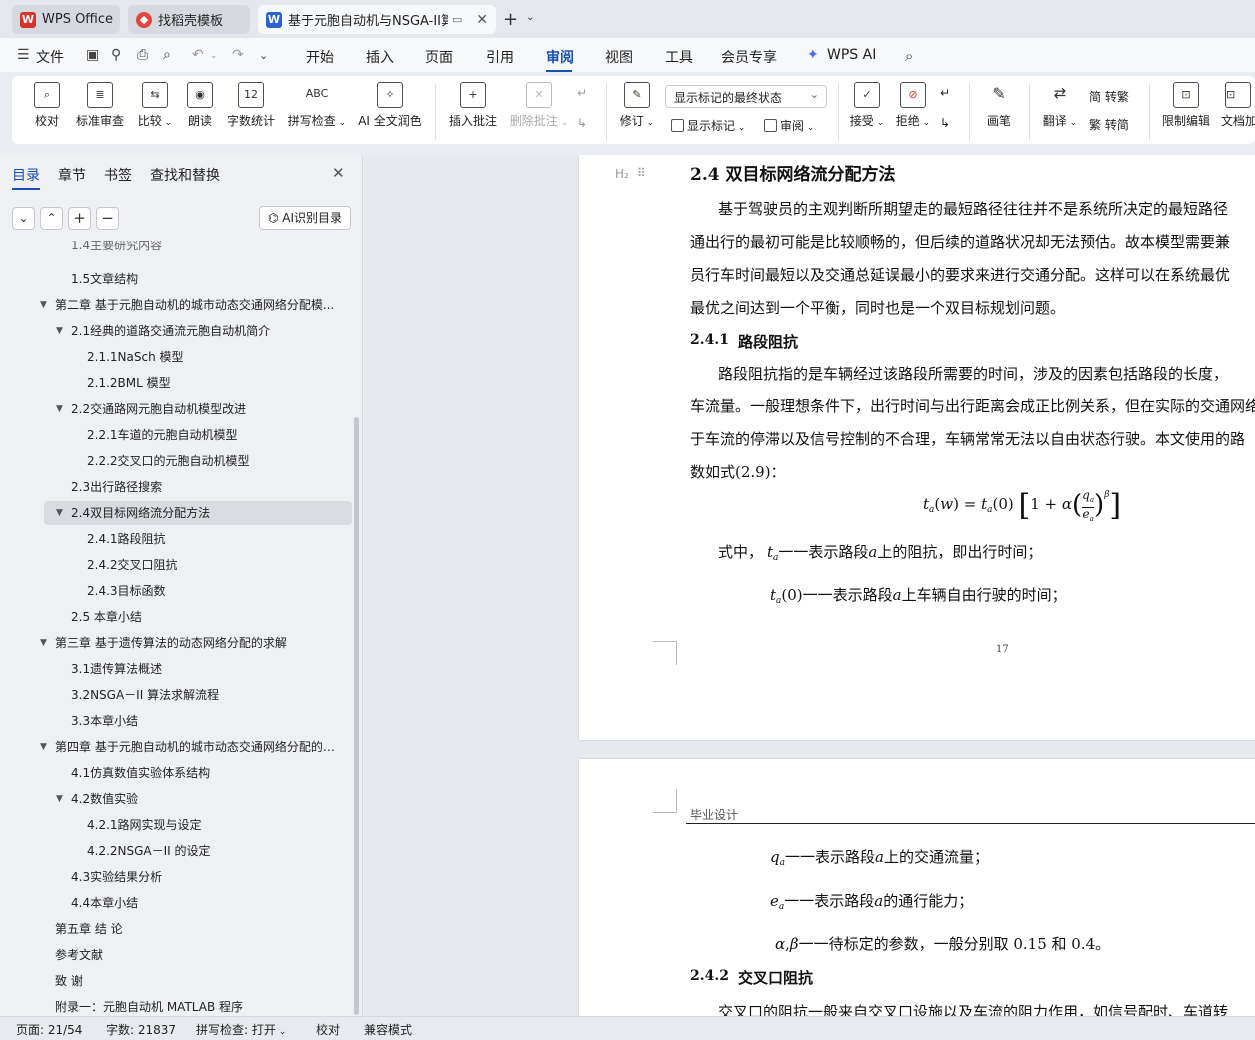 This screenshot has height=1040, width=1255. What do you see at coordinates (328, 1029) in the screenshot?
I see `proof-status: 校对` at bounding box center [328, 1029].